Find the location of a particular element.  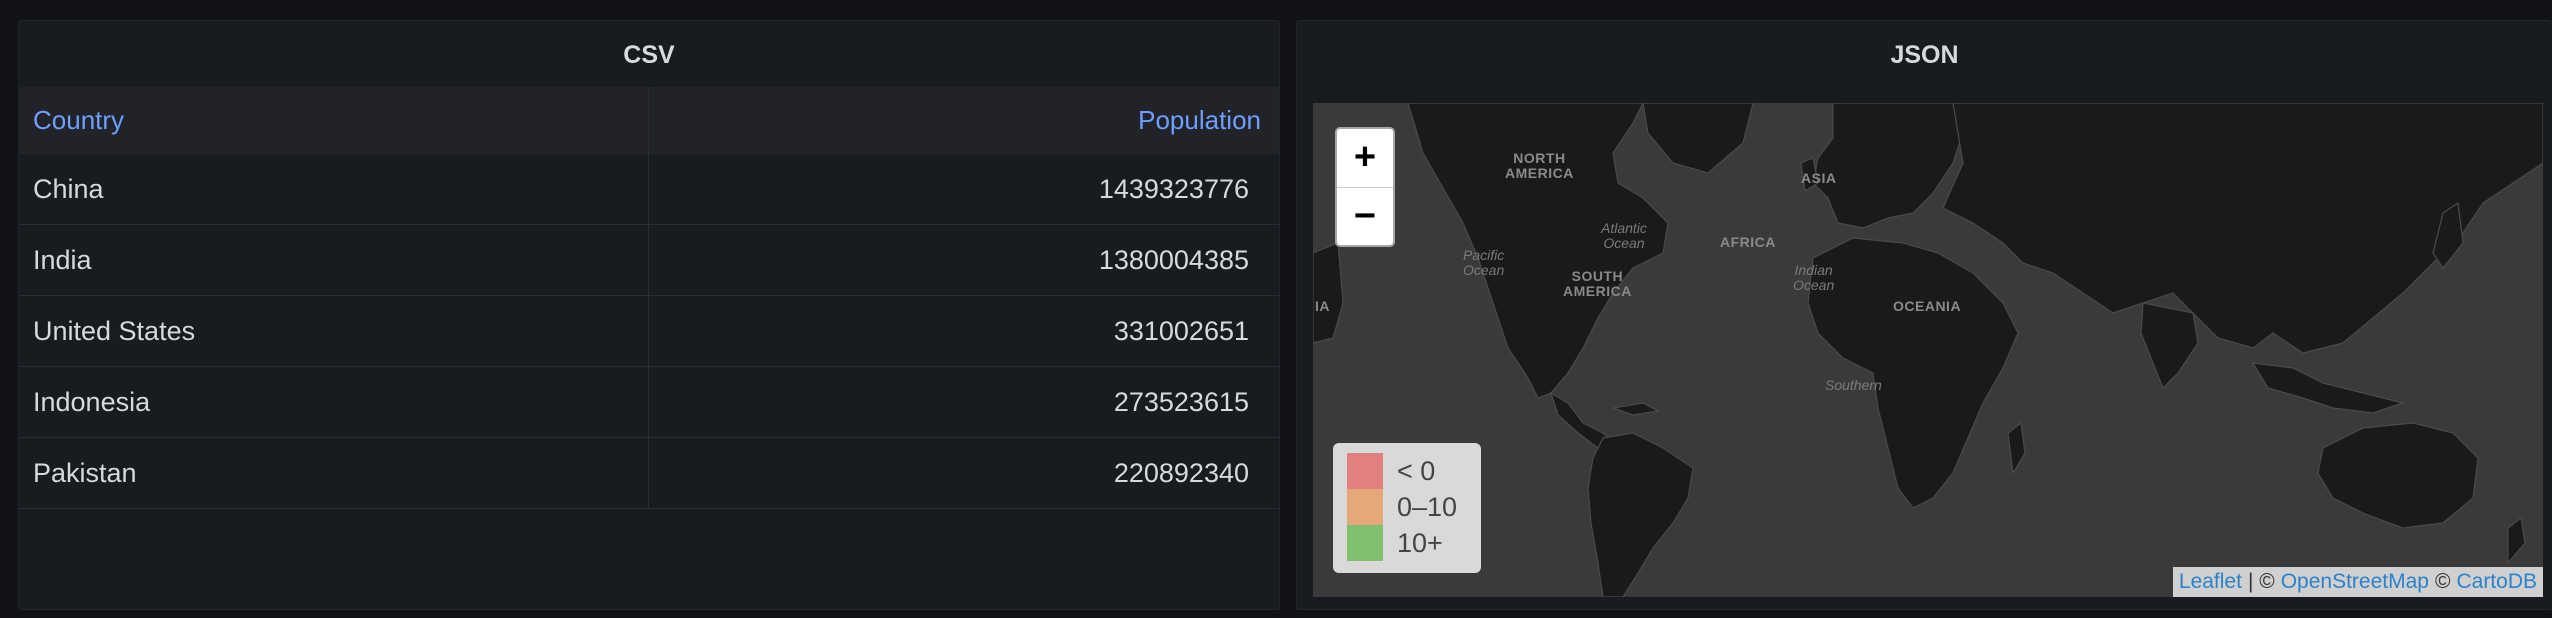

legend-label: < 0 is located at coordinates (1416, 470).